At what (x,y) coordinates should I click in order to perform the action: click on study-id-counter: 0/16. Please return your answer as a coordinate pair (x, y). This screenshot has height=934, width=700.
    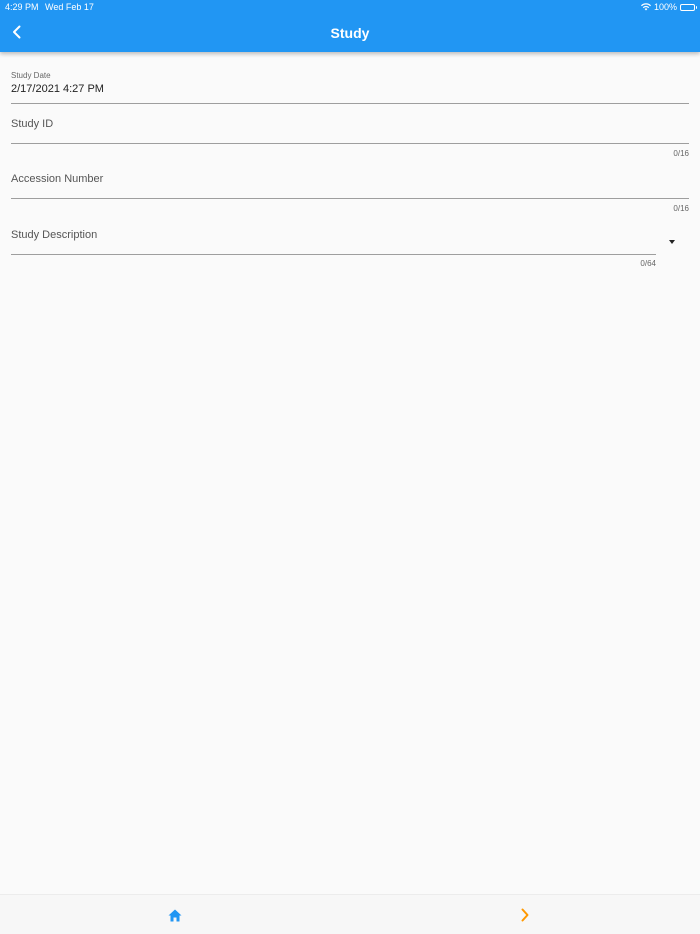
    Looking at the image, I should click on (681, 153).